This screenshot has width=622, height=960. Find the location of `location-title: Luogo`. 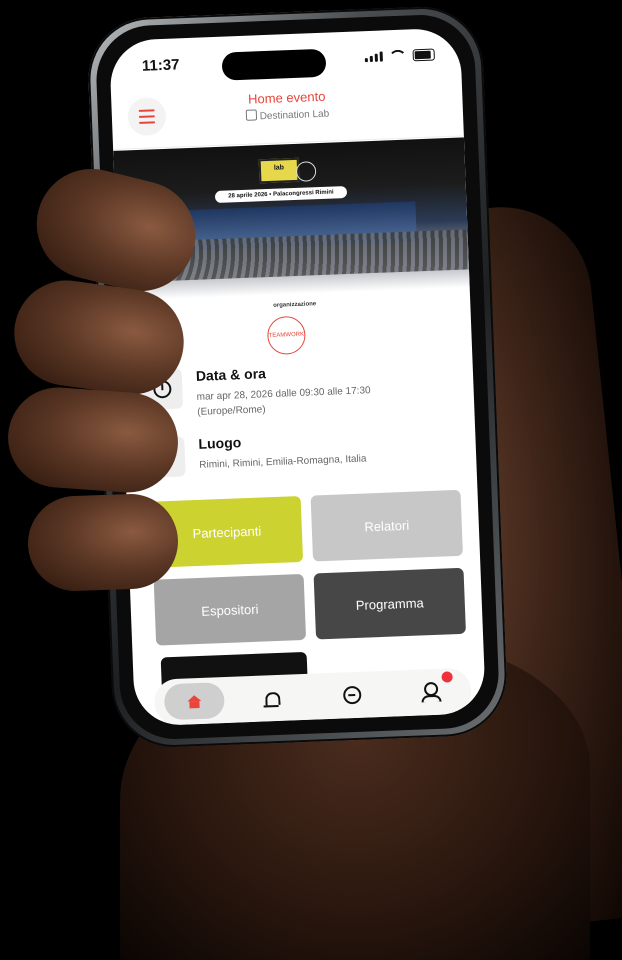

location-title: Luogo is located at coordinates (220, 443).